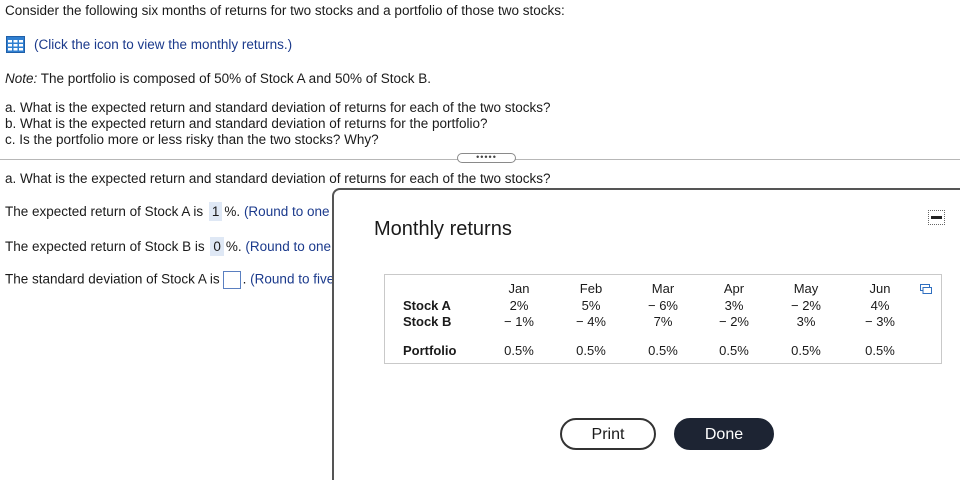  Describe the element at coordinates (880, 321) in the screenshot. I see `table-cell: − 3%` at that location.